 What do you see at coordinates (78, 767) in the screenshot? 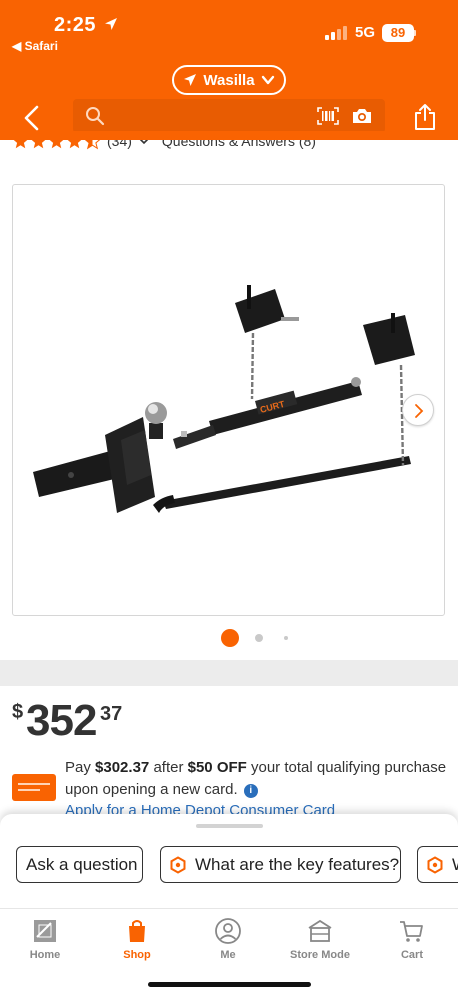
I see `promo-pay-label: Pay` at bounding box center [78, 767].